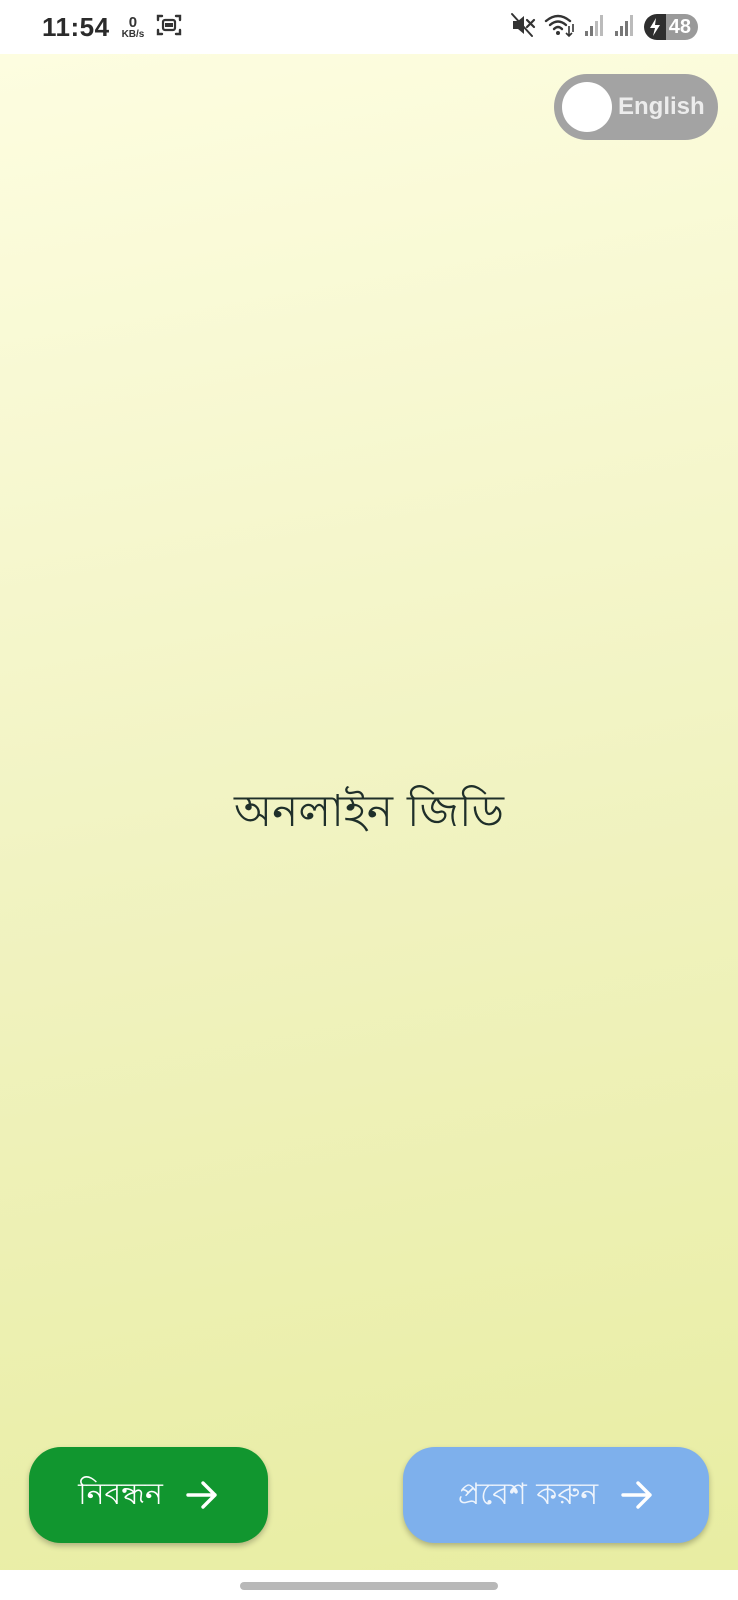 The height and width of the screenshot is (1600, 738). Describe the element at coordinates (661, 106) in the screenshot. I see `language-toggle-label: English` at that location.